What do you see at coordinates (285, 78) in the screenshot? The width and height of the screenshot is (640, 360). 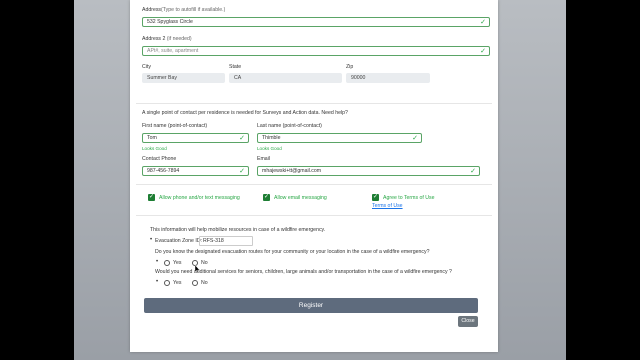 I see `state-input: CA` at bounding box center [285, 78].